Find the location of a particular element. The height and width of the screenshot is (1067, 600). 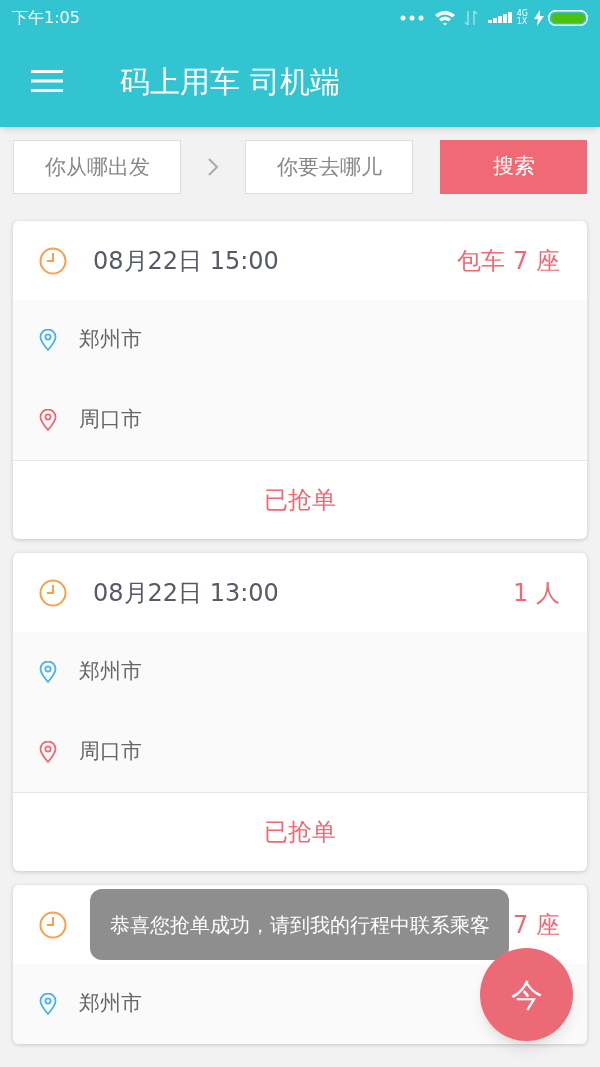

departure-time: 08月22日 15:00 is located at coordinates (186, 261).